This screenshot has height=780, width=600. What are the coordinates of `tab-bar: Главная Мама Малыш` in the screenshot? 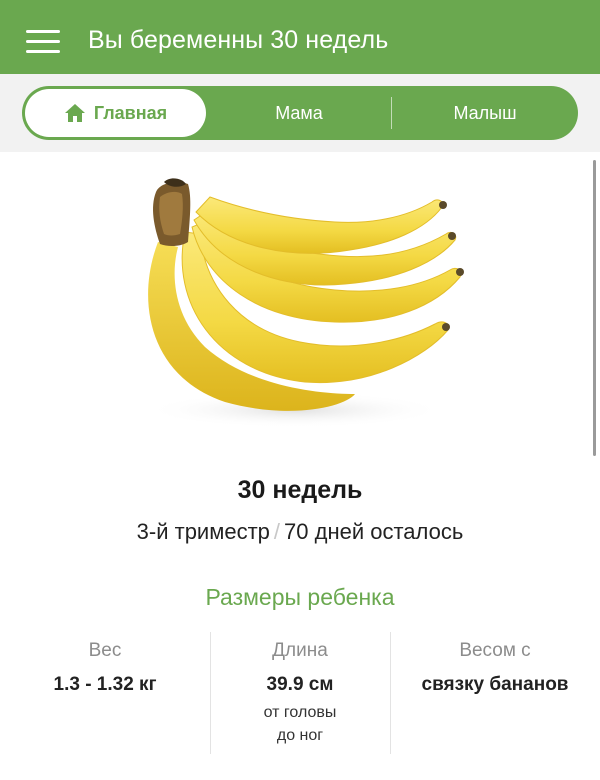 It's located at (300, 113).